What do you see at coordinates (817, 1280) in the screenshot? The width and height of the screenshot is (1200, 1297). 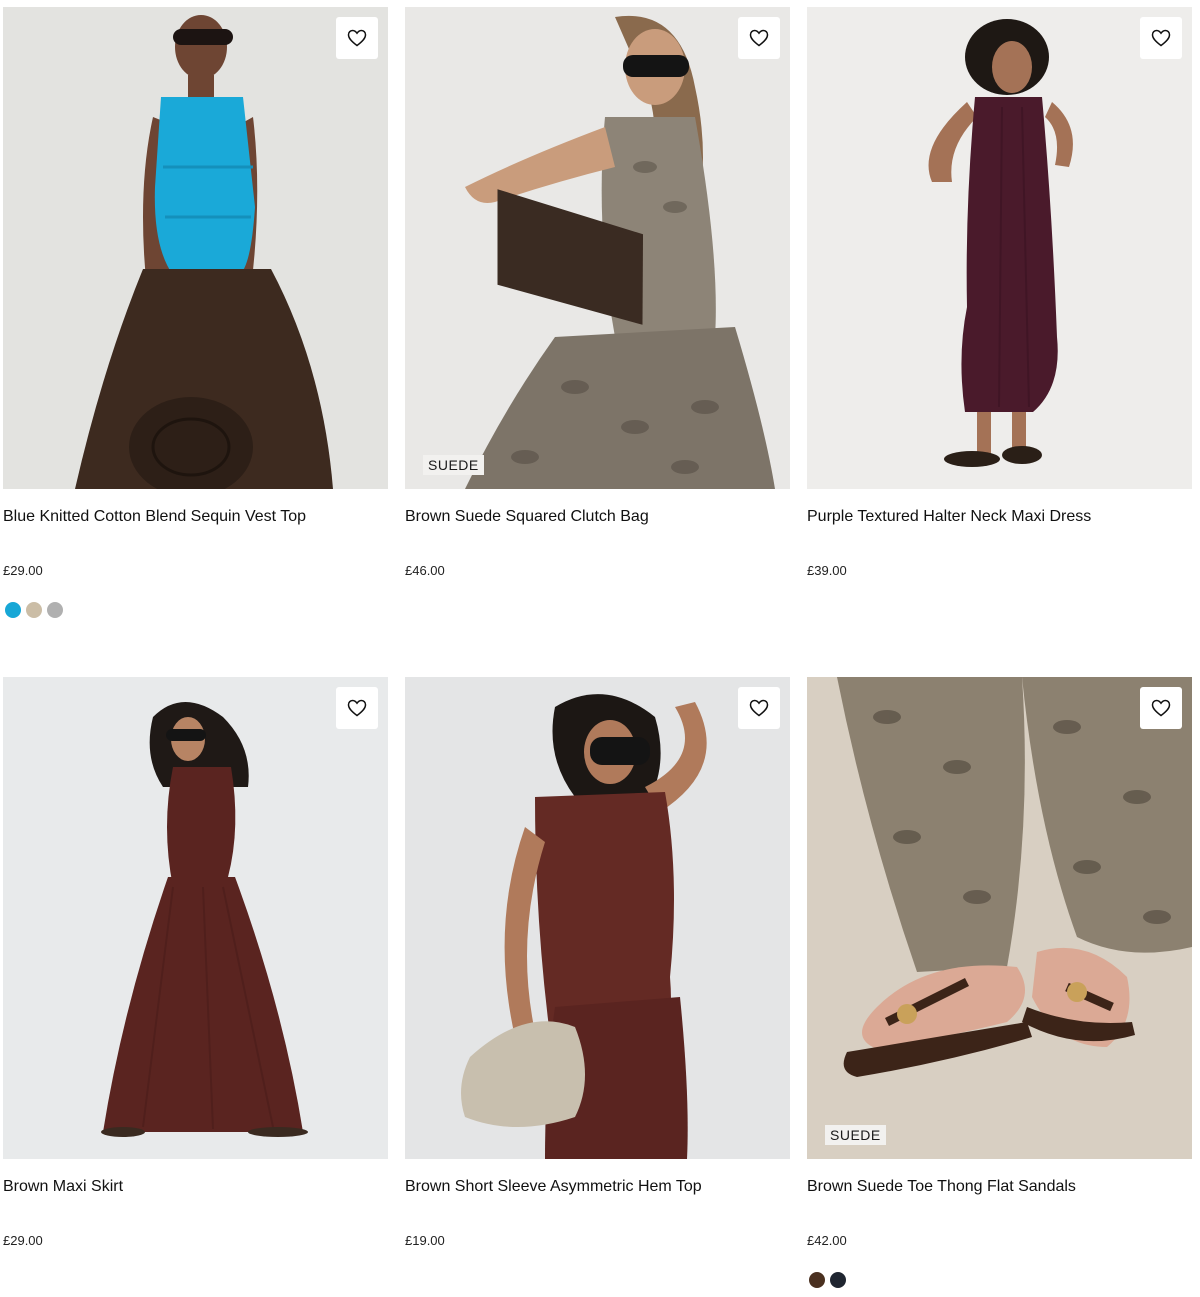 I see `color-swatch-brown` at bounding box center [817, 1280].